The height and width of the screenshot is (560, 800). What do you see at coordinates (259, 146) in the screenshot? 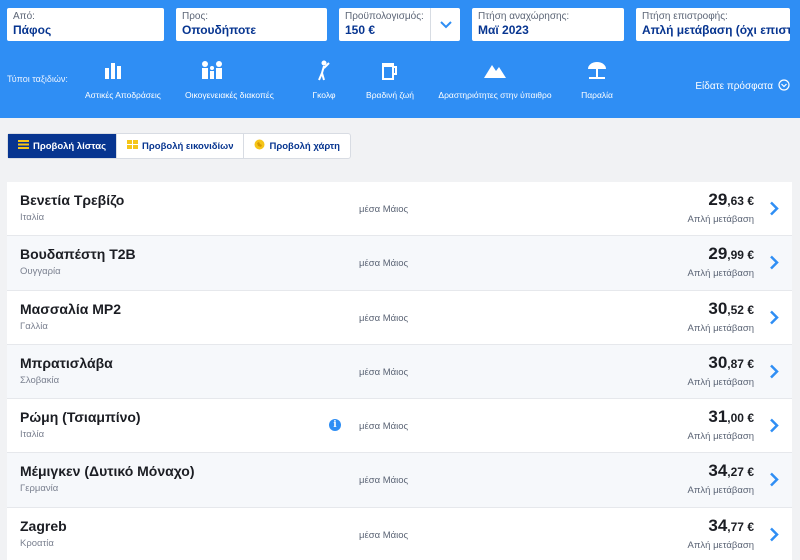
I see `map-icon` at bounding box center [259, 146].